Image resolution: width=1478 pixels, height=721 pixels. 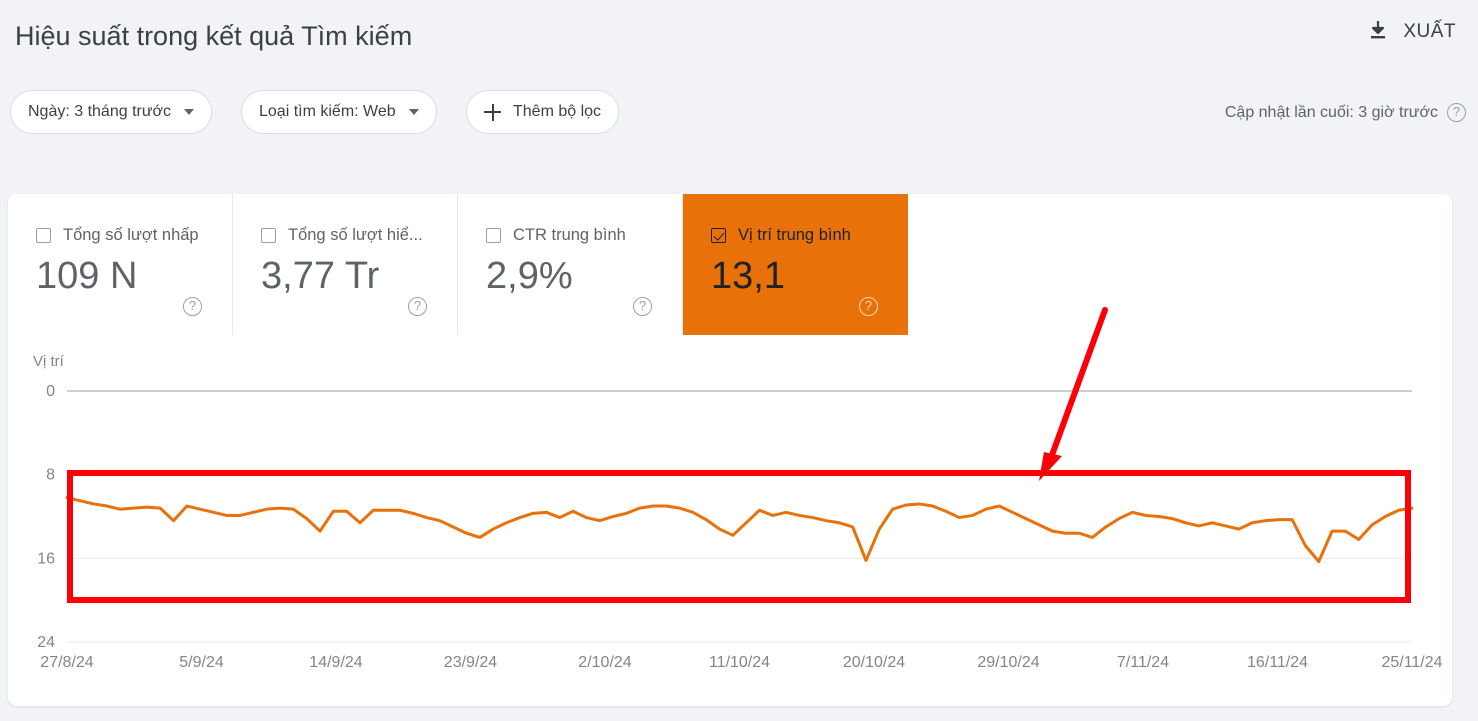 I want to click on metric-card-header: CTR trung bình, so click(x=584, y=235).